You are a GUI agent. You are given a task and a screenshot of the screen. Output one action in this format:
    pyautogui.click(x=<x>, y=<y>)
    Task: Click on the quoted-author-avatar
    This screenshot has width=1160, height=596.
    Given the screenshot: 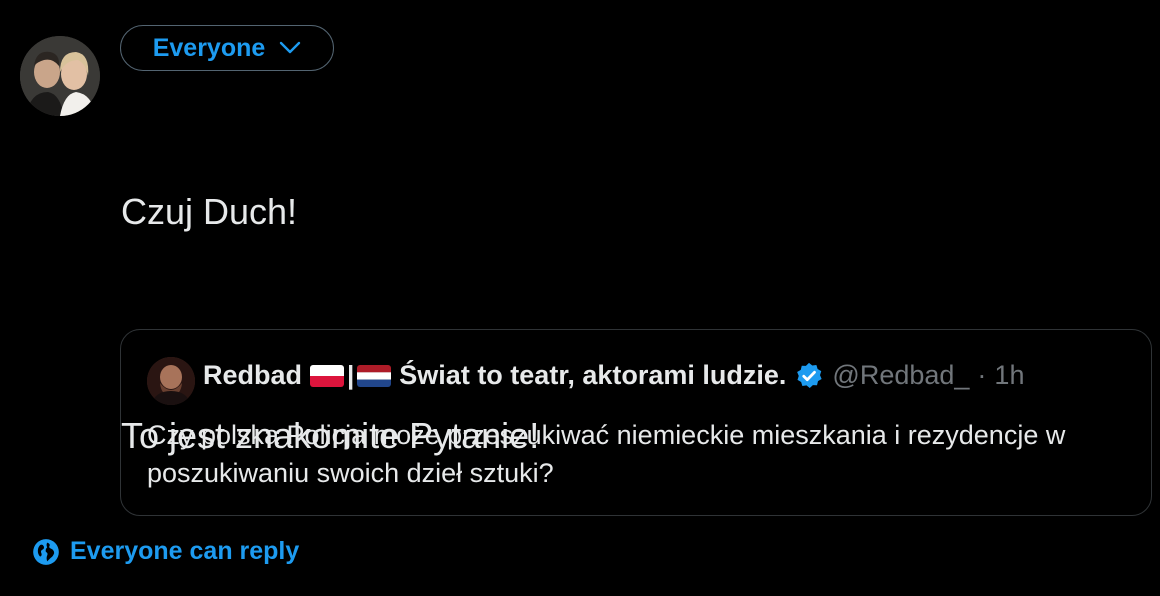 What is the action you would take?
    pyautogui.click(x=171, y=381)
    